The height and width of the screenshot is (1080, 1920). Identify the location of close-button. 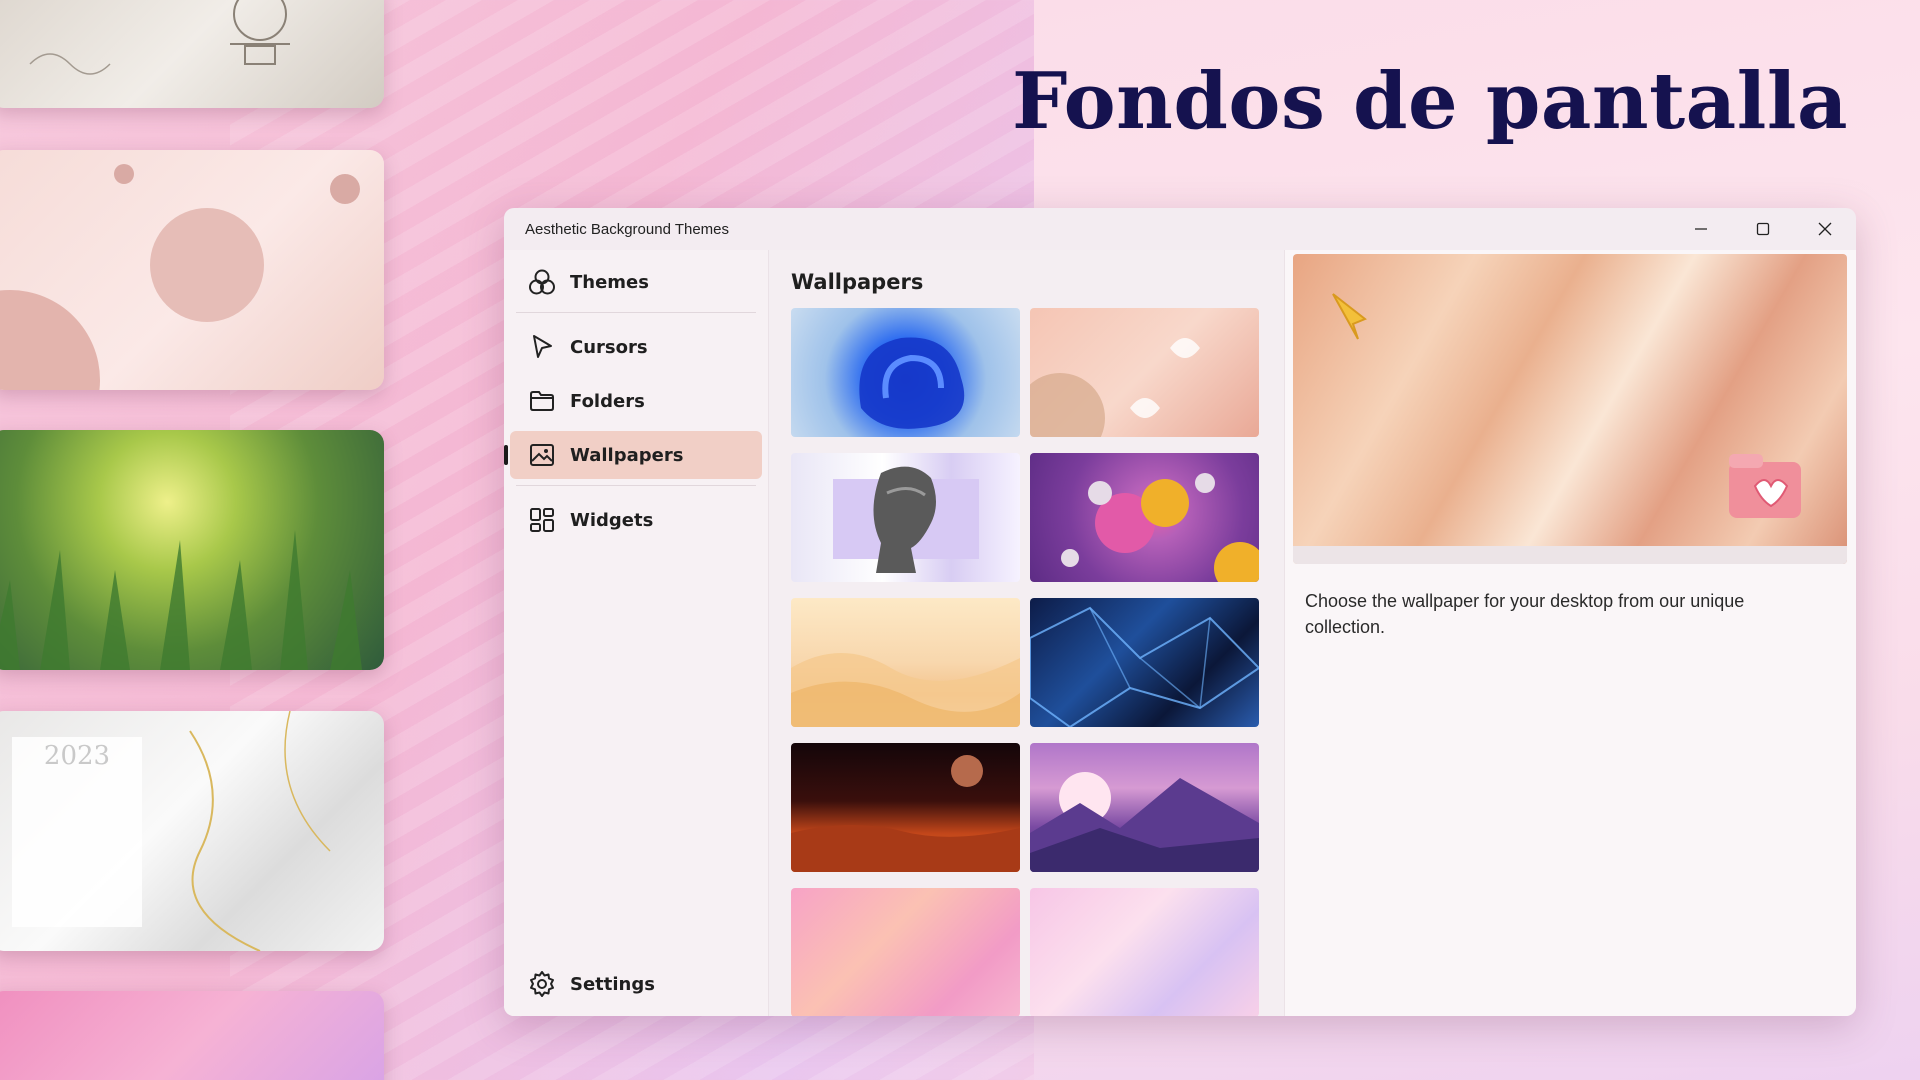
(1825, 229).